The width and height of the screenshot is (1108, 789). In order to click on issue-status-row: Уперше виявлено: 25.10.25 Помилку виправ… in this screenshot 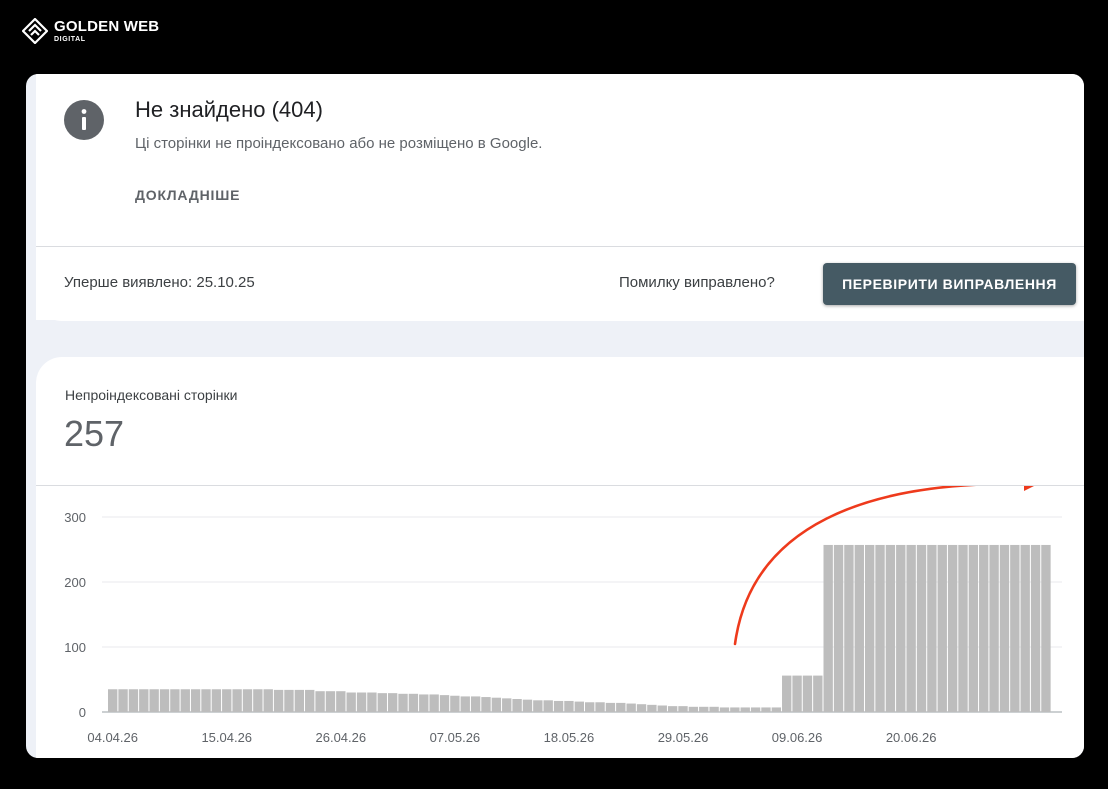, I will do `click(560, 283)`.